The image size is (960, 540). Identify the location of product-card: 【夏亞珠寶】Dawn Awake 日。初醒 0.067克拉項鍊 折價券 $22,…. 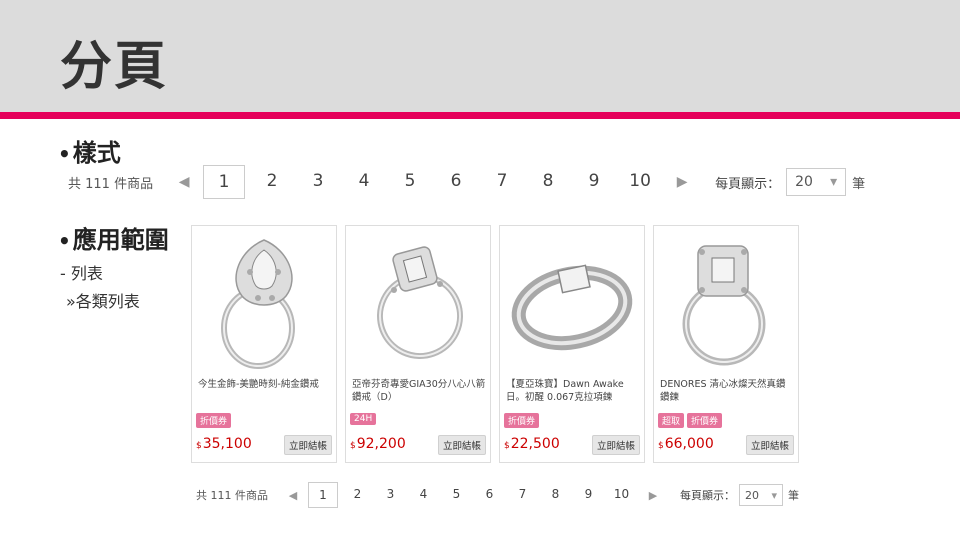
(572, 344).